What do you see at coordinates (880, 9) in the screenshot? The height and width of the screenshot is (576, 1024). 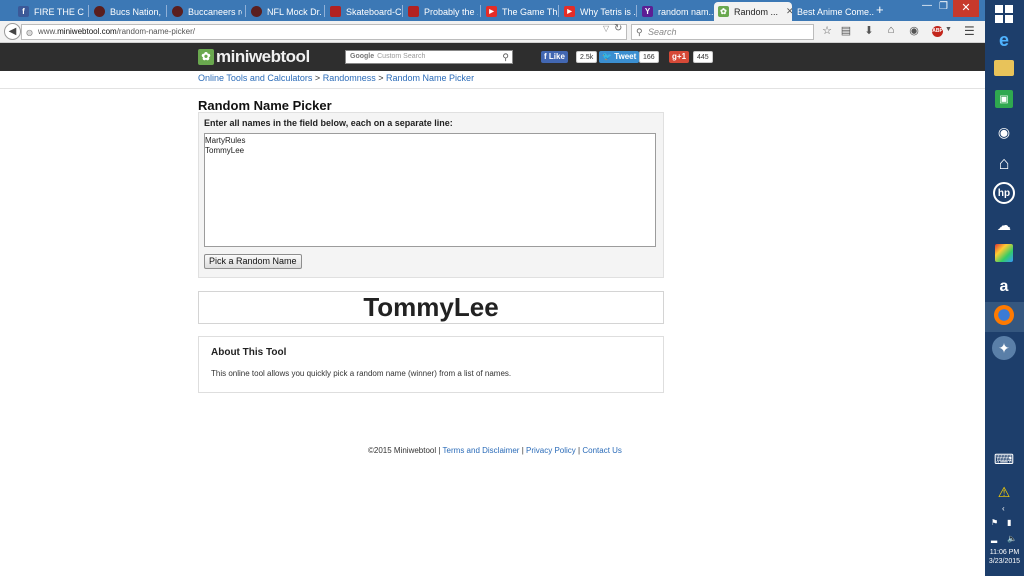 I see `new-tab-plus-icon: +` at bounding box center [880, 9].